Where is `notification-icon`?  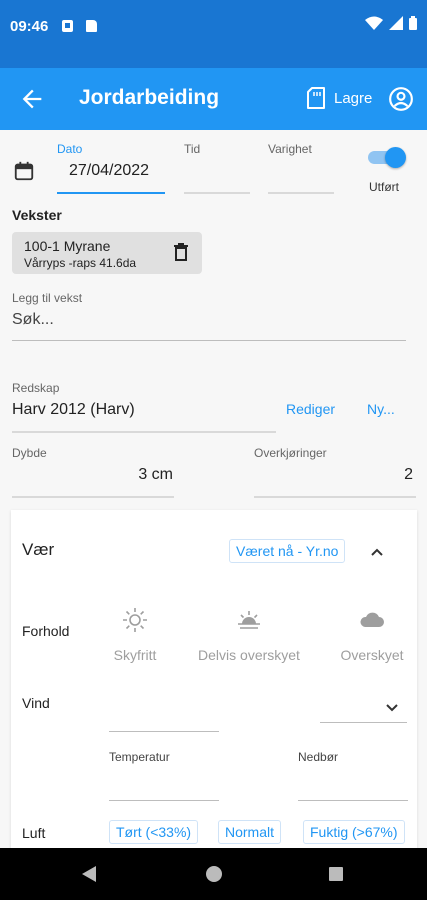 notification-icon is located at coordinates (67, 26).